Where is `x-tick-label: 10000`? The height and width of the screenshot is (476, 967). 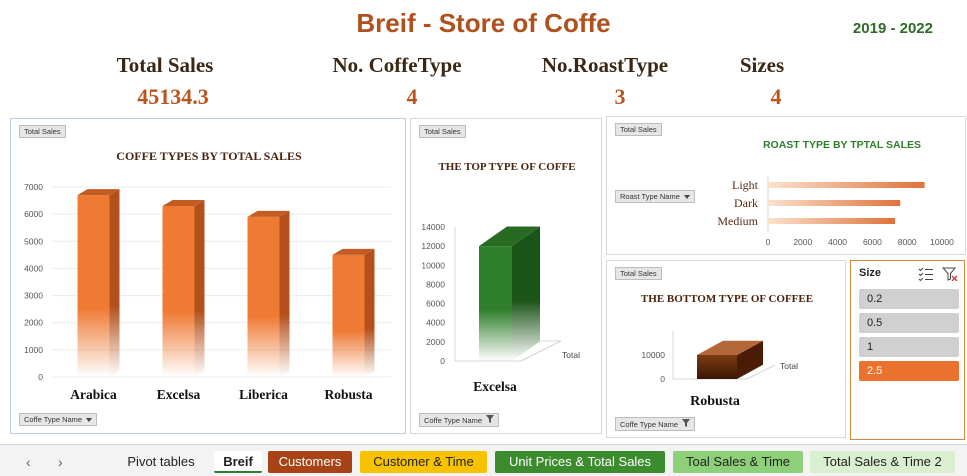 x-tick-label: 10000 is located at coordinates (942, 242).